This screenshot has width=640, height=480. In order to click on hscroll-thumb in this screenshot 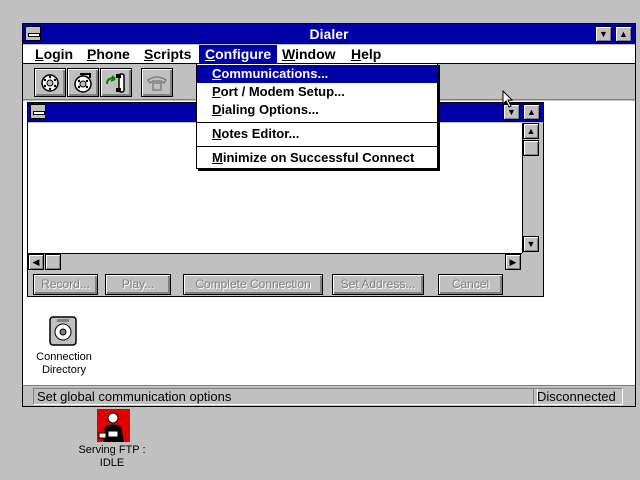, I will do `click(53, 262)`.